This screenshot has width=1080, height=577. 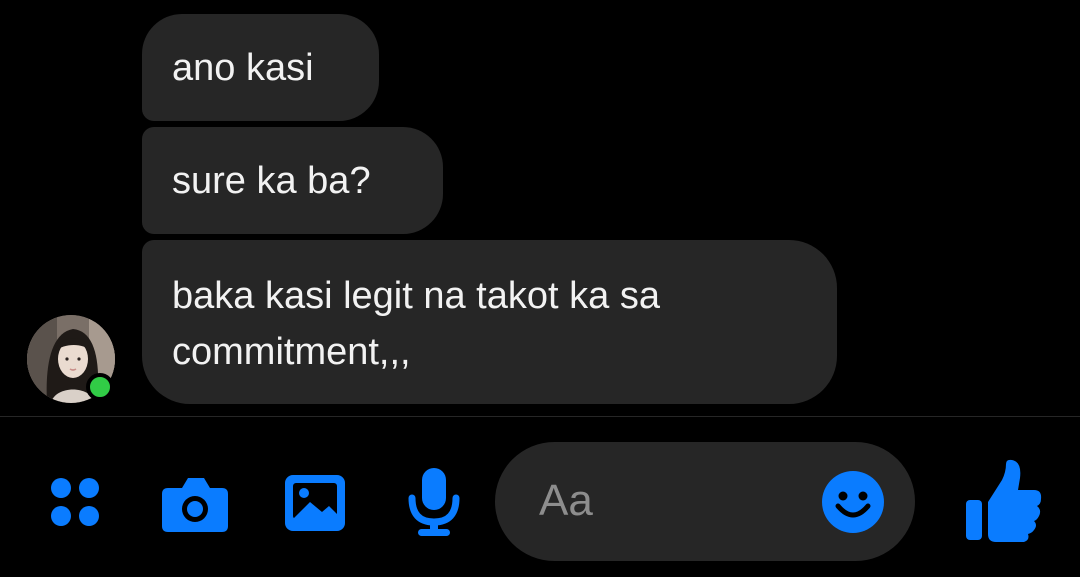 I want to click on message-composer, so click(x=705, y=501).